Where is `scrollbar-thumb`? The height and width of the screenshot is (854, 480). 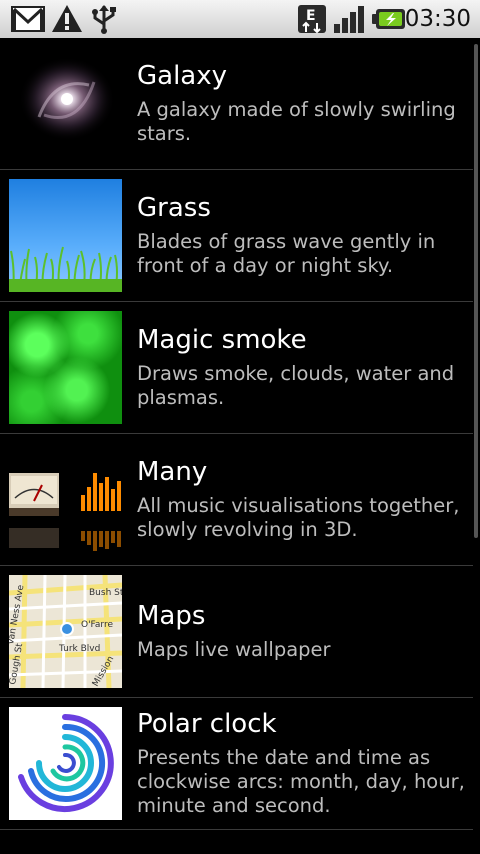 scrollbar-thumb is located at coordinates (476, 291).